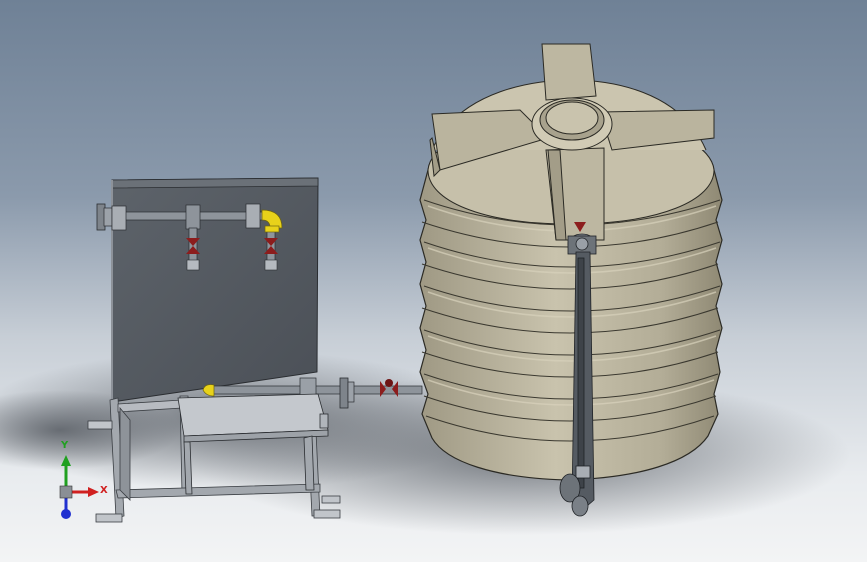  Describe the element at coordinates (215, 290) in the screenshot. I see `back-panel` at that location.